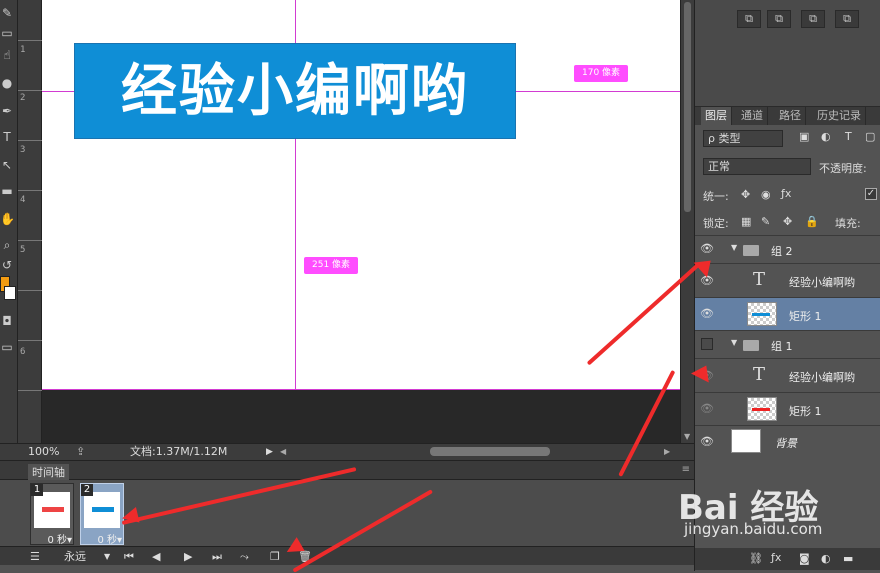 The height and width of the screenshot is (573, 880). I want to click on scroll-right-arrow-icon: ▶, so click(667, 452).